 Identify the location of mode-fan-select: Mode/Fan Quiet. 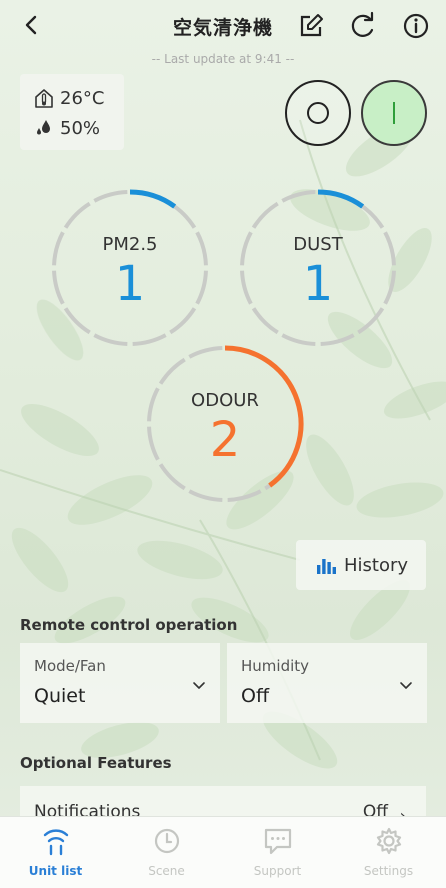
(120, 683).